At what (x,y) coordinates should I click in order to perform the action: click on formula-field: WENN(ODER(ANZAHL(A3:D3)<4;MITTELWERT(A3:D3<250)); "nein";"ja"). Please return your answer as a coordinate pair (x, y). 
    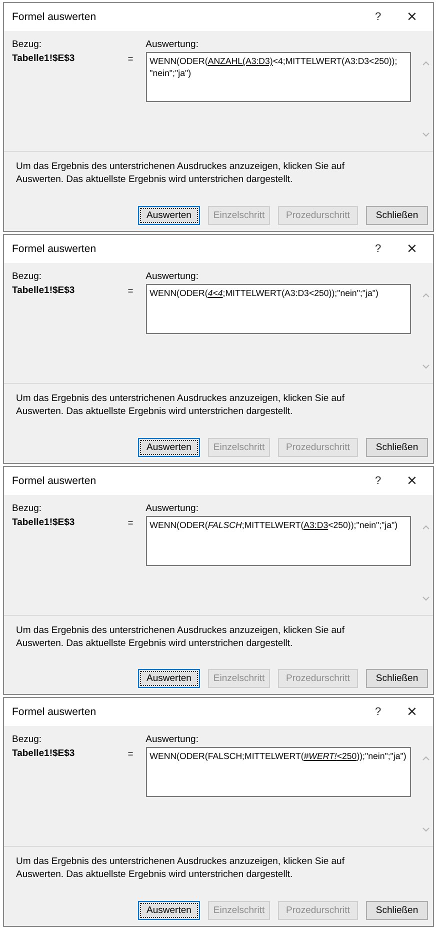
    Looking at the image, I should click on (279, 77).